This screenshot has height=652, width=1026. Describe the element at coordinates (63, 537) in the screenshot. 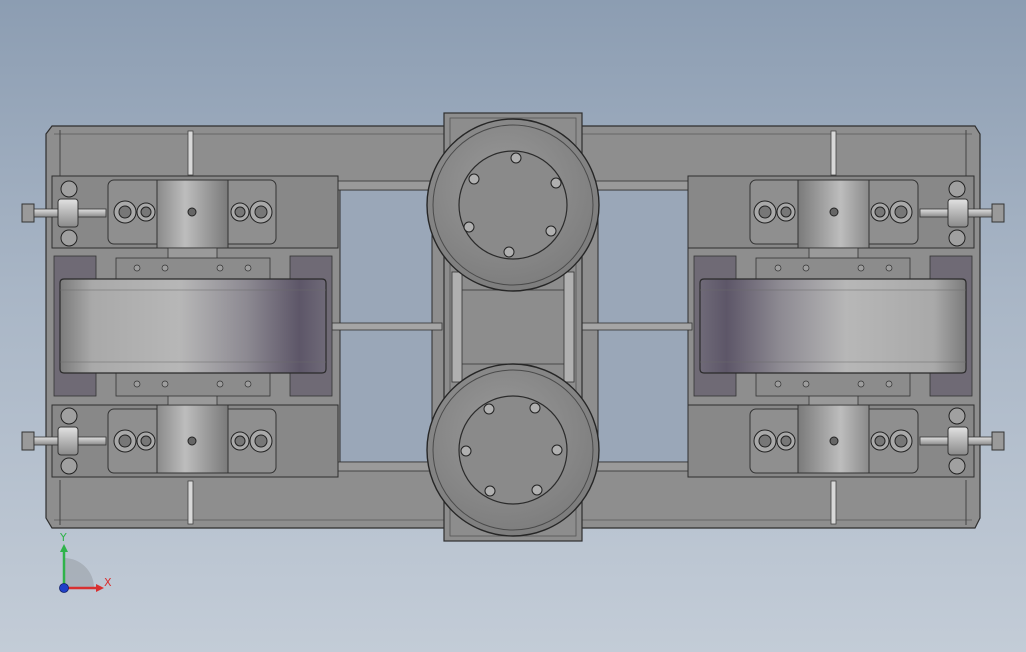

I see `y-axis-label: Y` at that location.